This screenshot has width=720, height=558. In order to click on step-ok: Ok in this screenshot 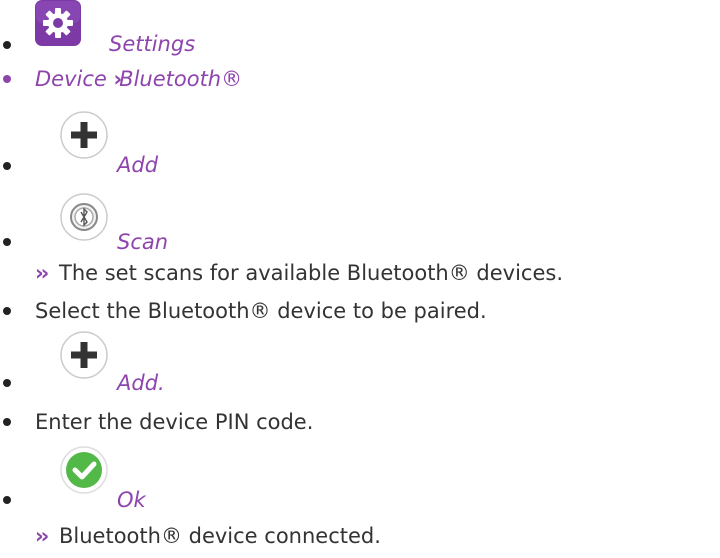, I will do `click(360, 480)`.